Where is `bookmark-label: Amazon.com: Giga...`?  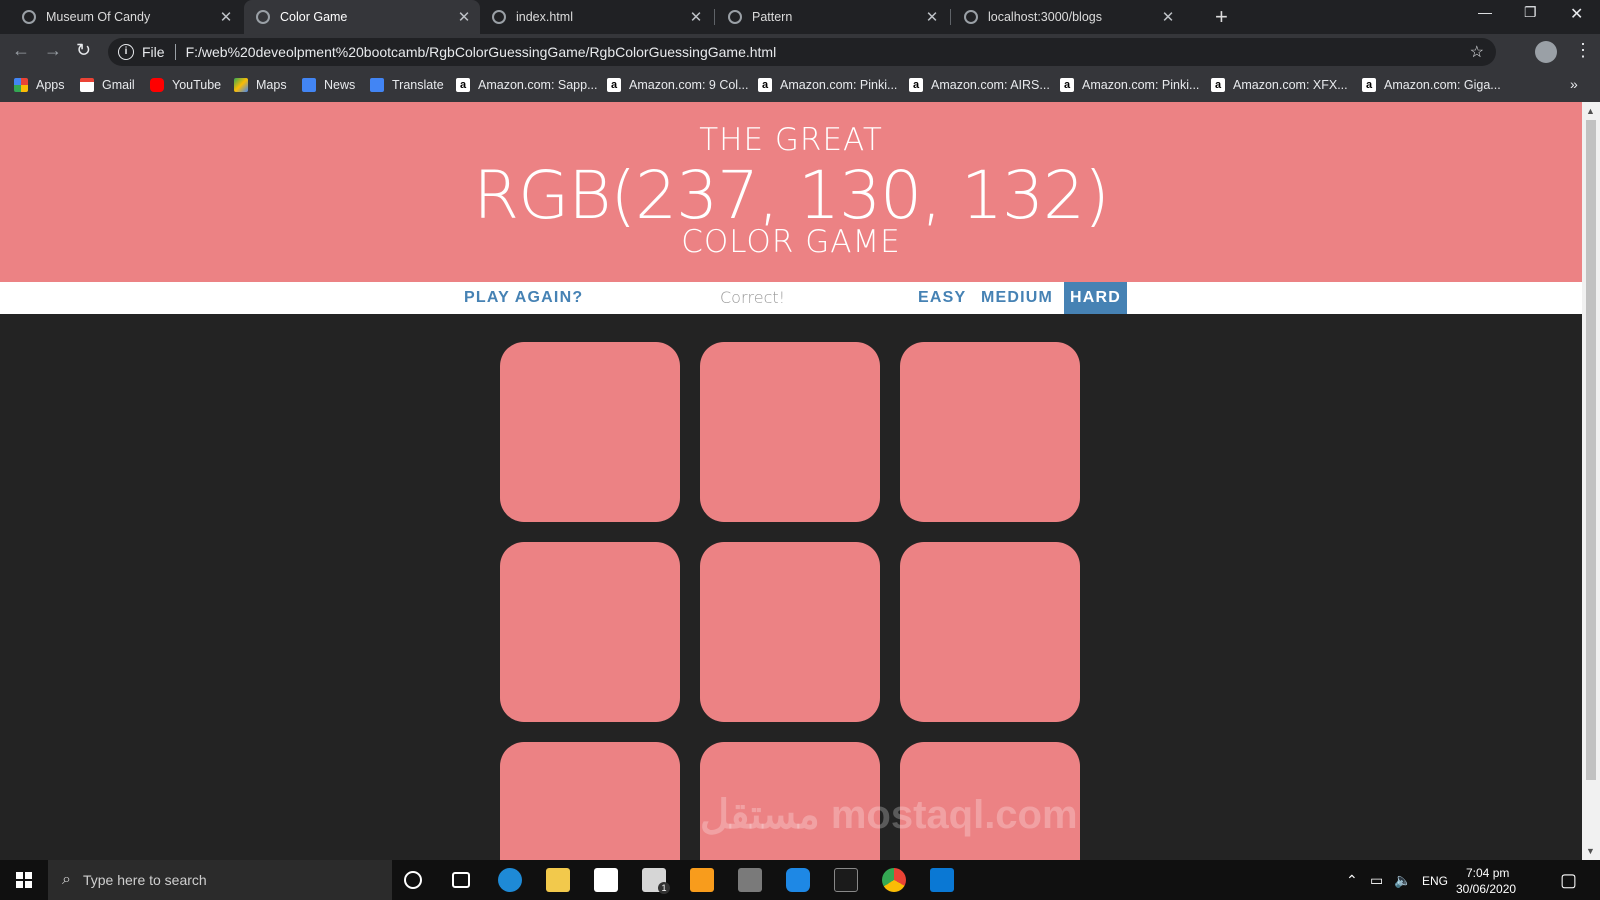
bookmark-label: Amazon.com: Giga... is located at coordinates (1442, 85).